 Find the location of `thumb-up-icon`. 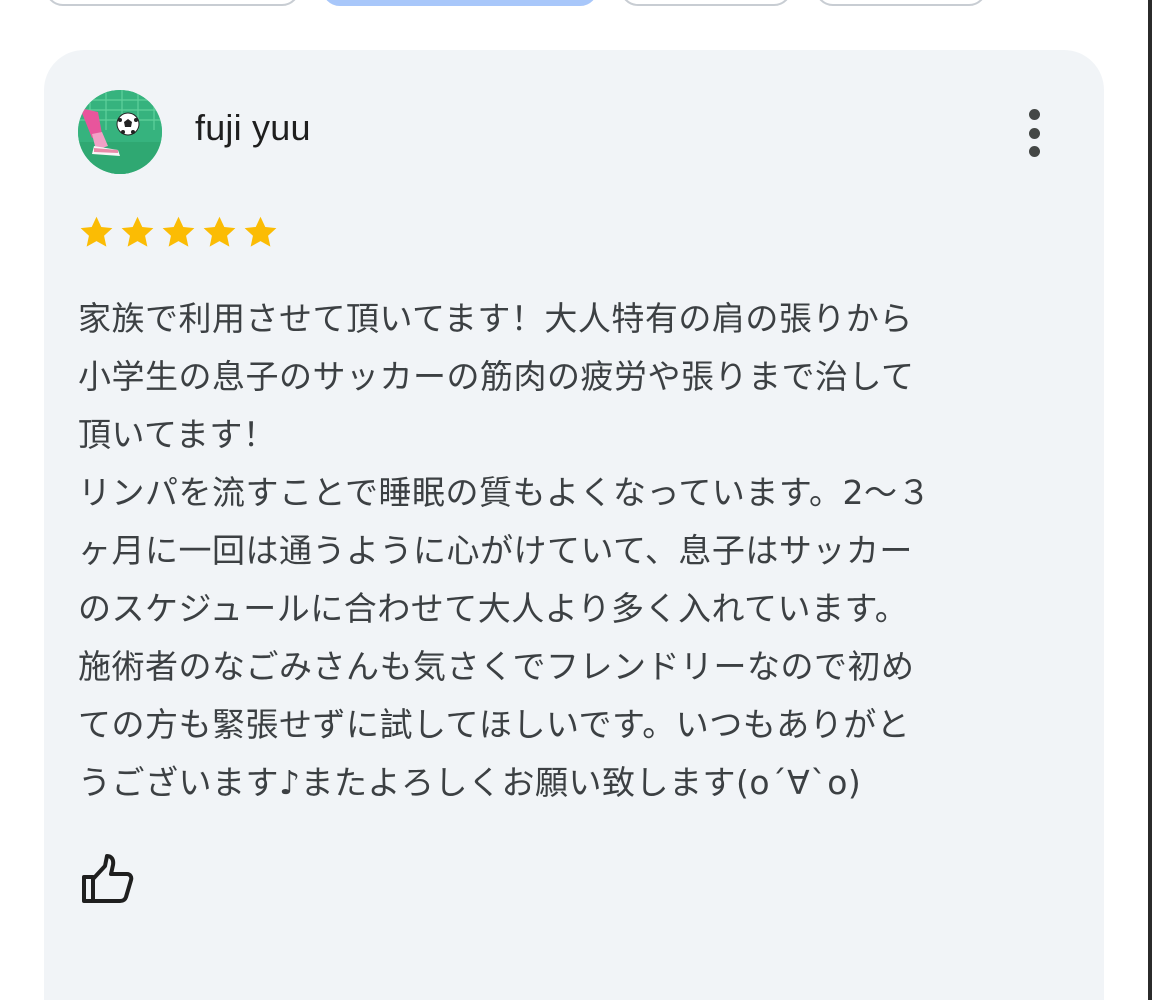

thumb-up-icon is located at coordinates (108, 878).